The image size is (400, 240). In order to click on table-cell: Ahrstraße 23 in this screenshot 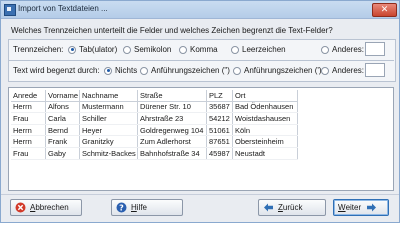, I will do `click(172, 118)`.